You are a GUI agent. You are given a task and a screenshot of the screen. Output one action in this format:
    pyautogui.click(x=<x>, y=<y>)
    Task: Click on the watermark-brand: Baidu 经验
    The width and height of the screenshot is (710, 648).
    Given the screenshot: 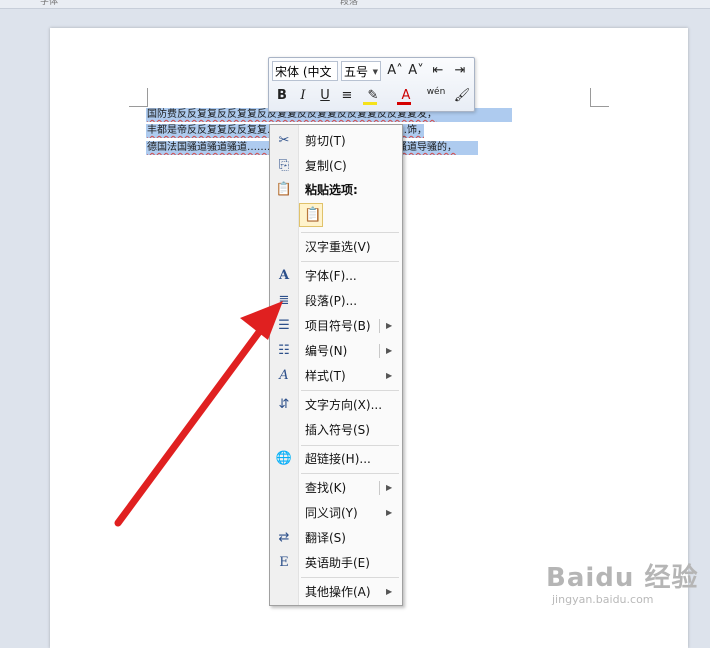 What is the action you would take?
    pyautogui.click(x=622, y=578)
    